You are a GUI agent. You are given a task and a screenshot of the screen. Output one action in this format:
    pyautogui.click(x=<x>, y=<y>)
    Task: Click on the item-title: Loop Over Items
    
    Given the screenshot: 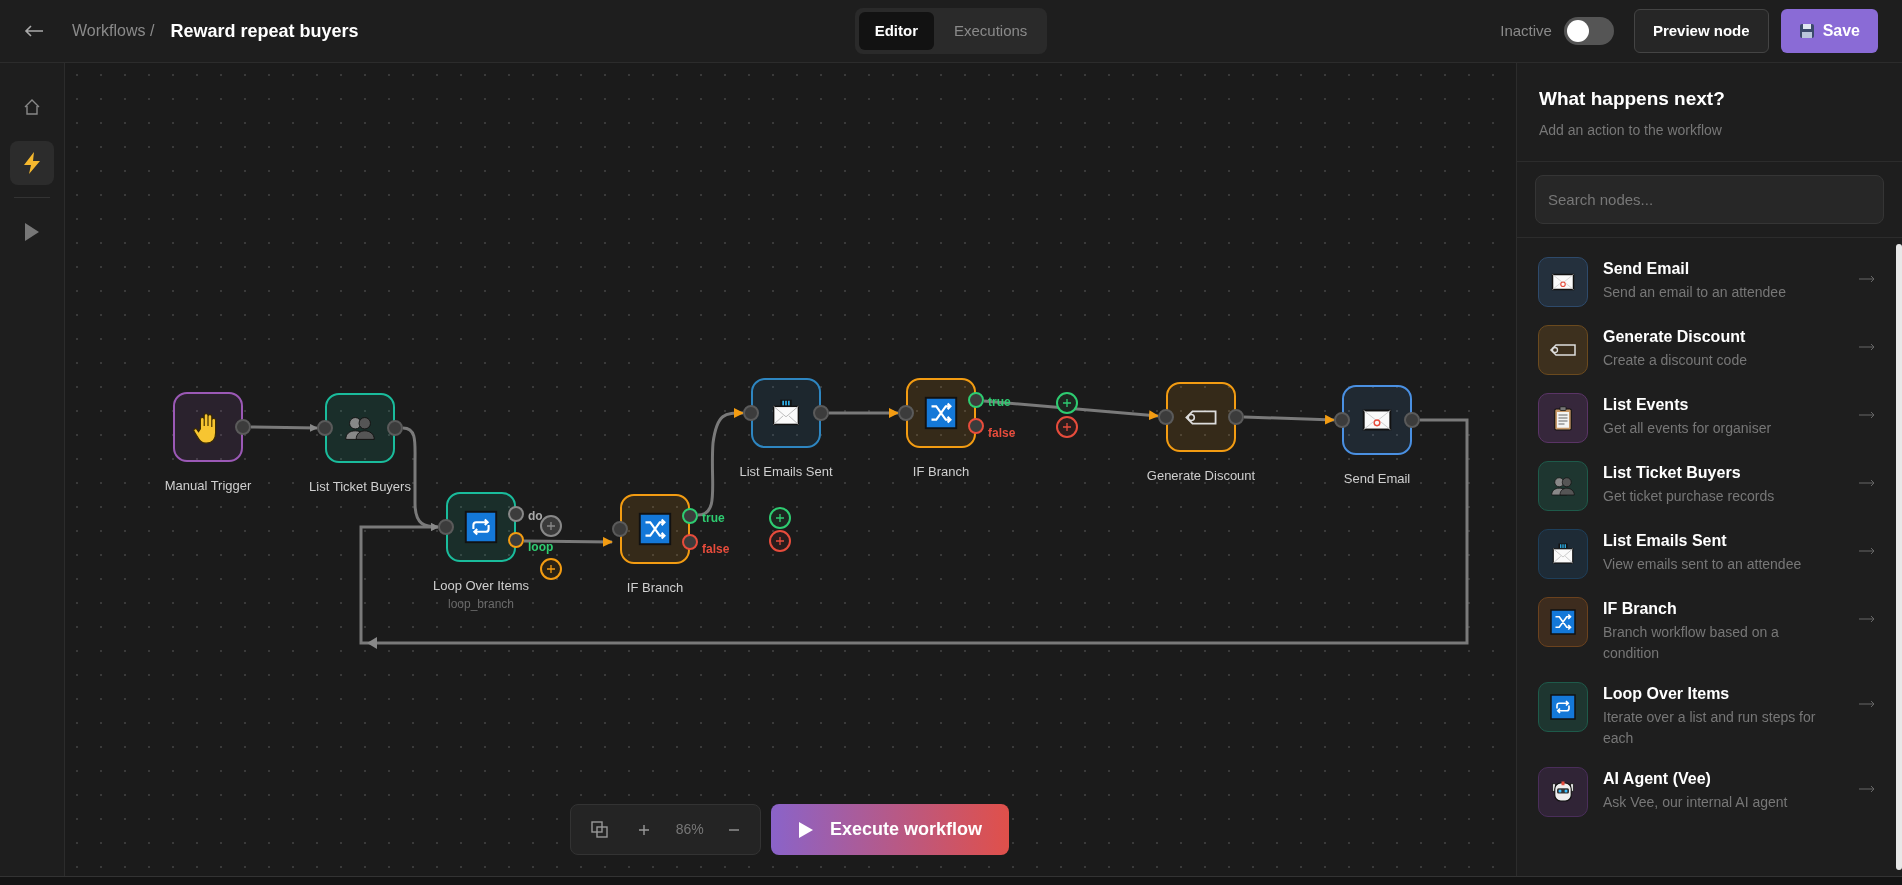 What is the action you would take?
    pyautogui.click(x=1667, y=693)
    